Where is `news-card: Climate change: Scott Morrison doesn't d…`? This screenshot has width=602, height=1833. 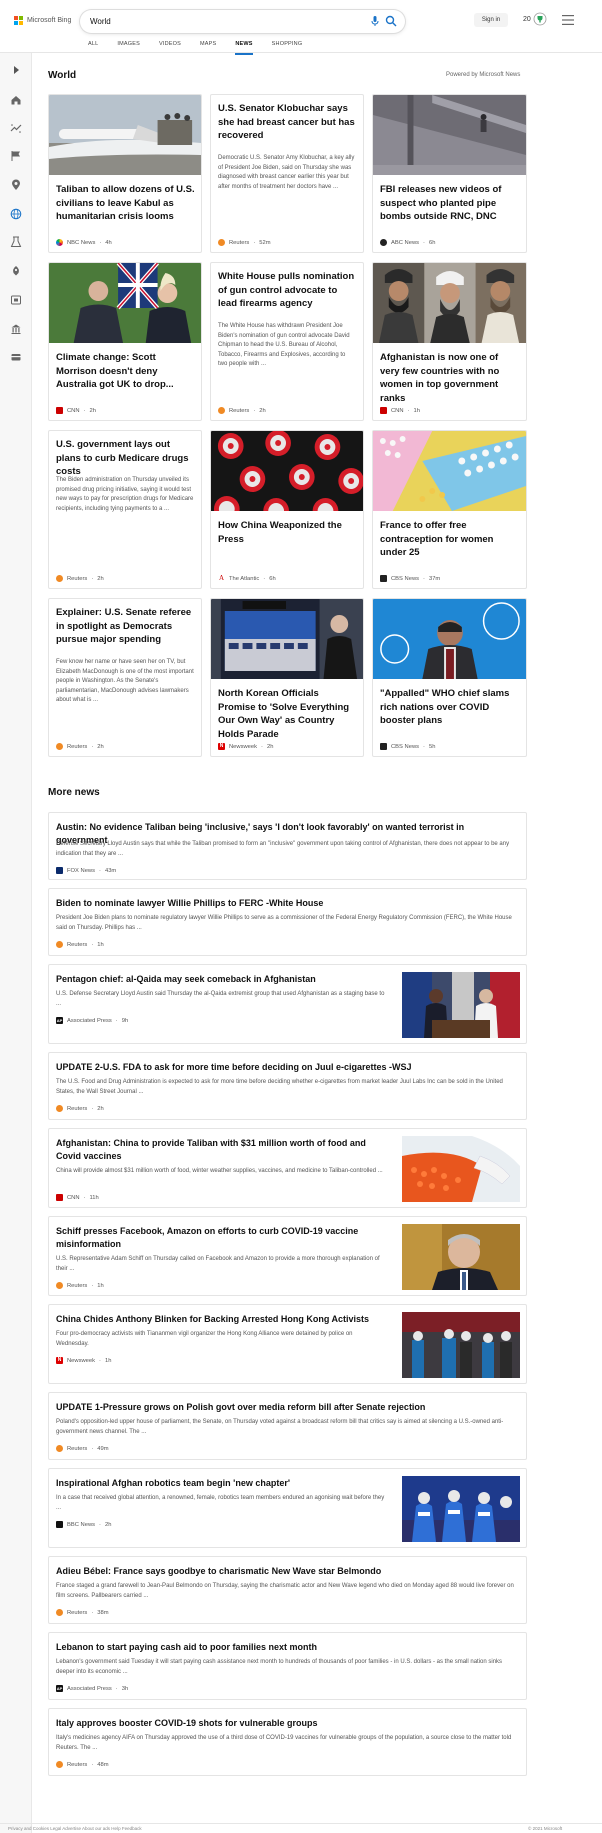
news-card: Climate change: Scott Morrison doesn't d… is located at coordinates (125, 341).